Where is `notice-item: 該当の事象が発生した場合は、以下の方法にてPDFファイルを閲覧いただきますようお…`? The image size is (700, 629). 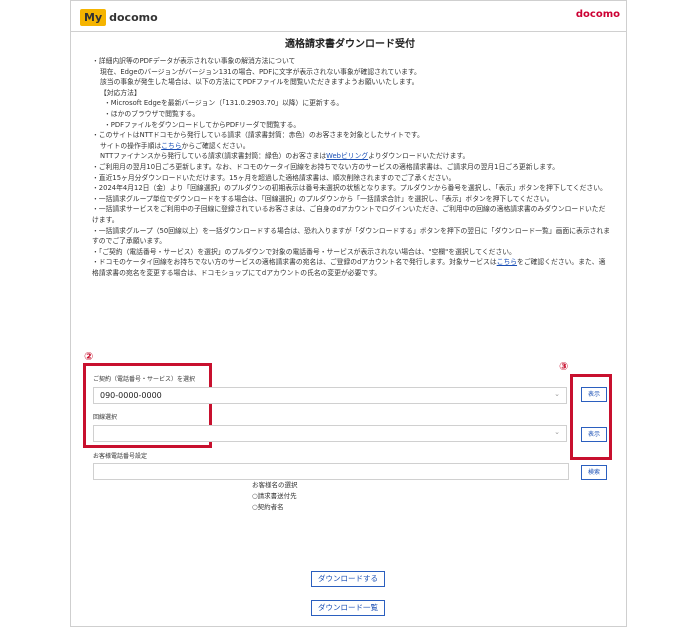 notice-item: 該当の事象が発生した場合は、以下の方法にてPDFファイルを閲覧いただきますようお… is located at coordinates (259, 82).